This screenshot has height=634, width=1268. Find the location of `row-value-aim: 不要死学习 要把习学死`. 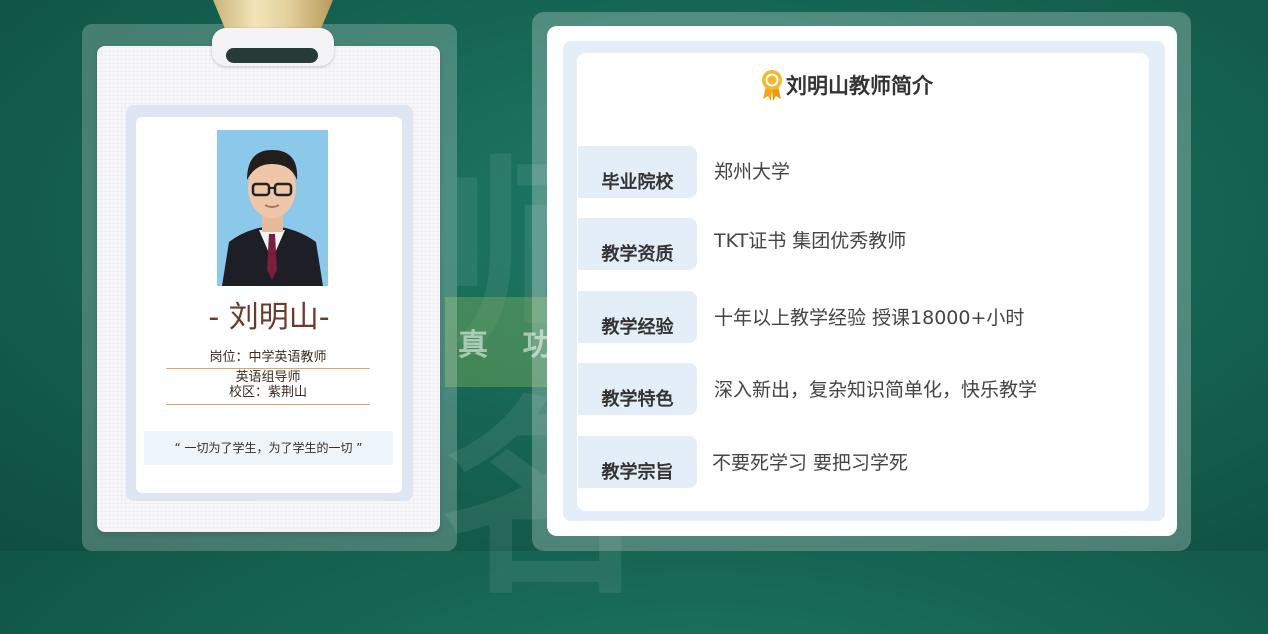

row-value-aim: 不要死学习 要把习学死 is located at coordinates (810, 463).